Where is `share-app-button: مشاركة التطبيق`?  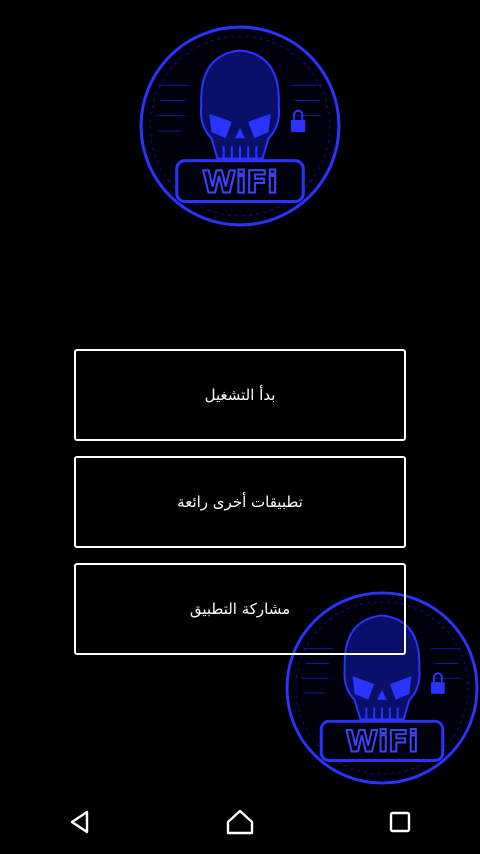 share-app-button: مشاركة التطبيق is located at coordinates (240, 609).